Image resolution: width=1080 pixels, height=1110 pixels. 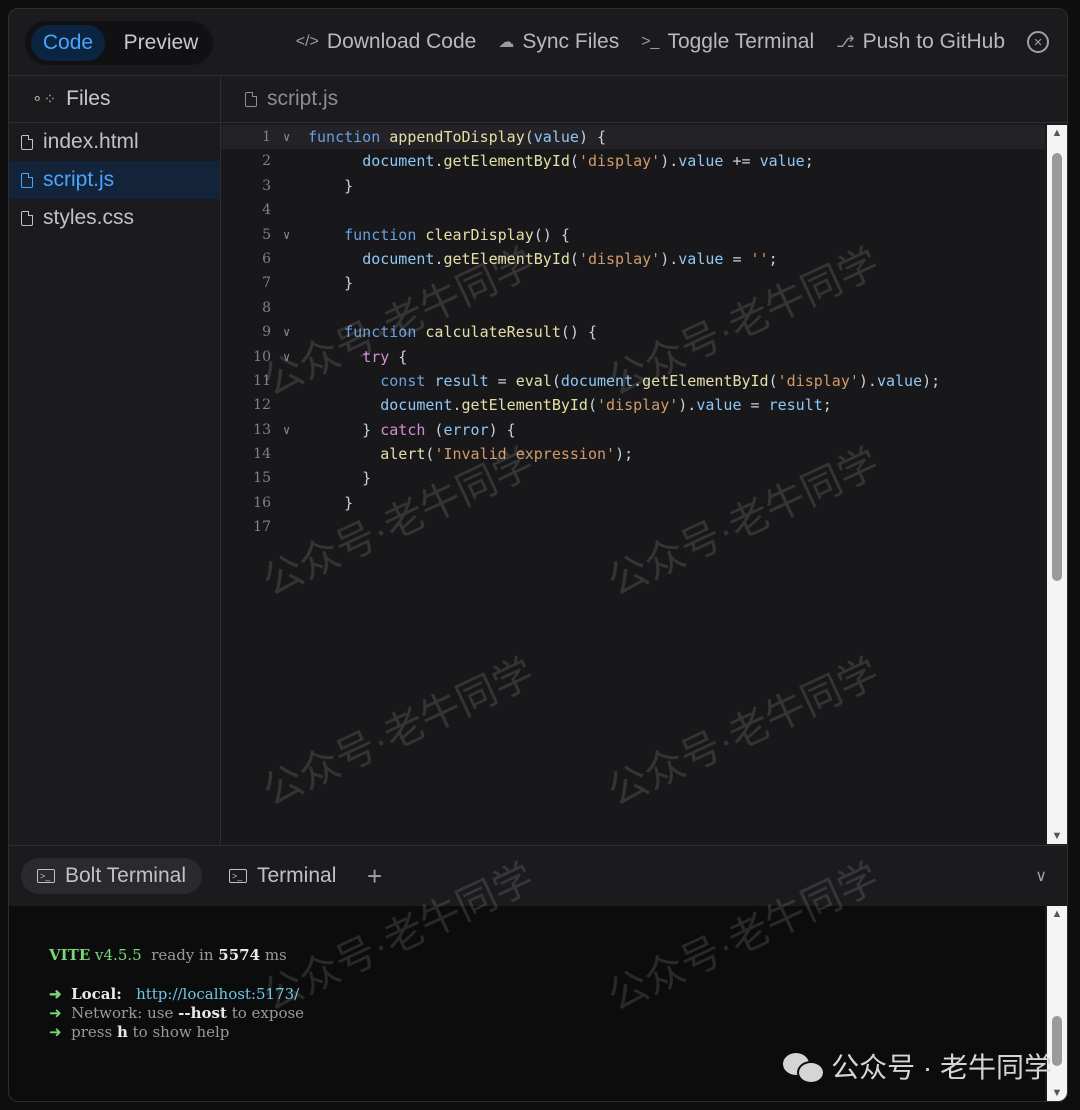 What do you see at coordinates (741, 41) in the screenshot?
I see `toggle-terminal-label: Toggle Terminal` at bounding box center [741, 41].